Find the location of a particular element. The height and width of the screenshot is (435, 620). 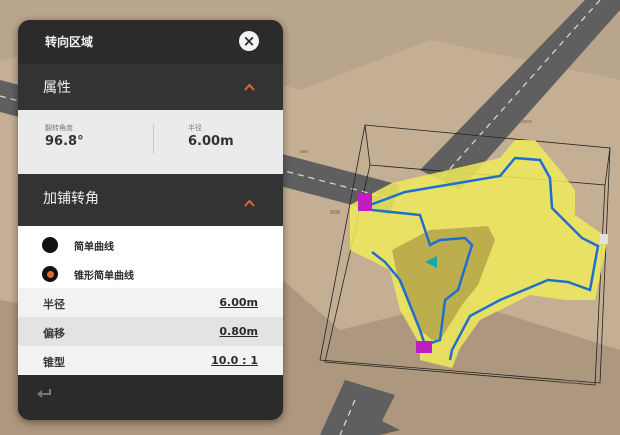

close-icon: × is located at coordinates (249, 41).